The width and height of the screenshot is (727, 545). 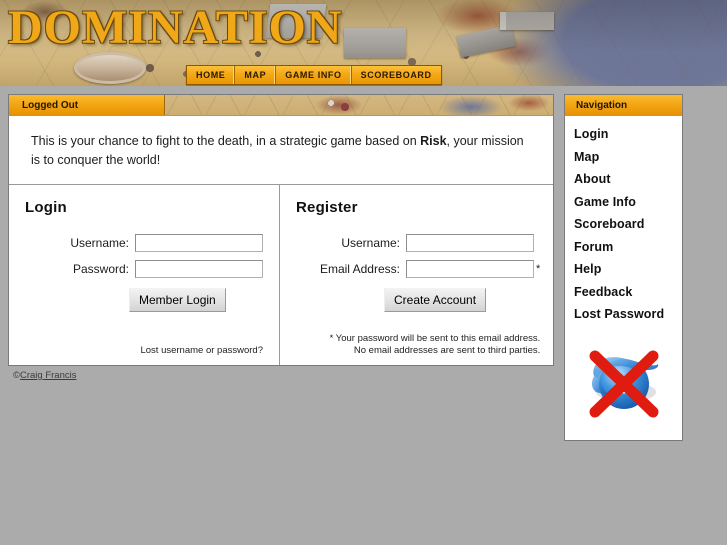 I want to click on register-email-row: Email Address: *, so click(x=418, y=269).